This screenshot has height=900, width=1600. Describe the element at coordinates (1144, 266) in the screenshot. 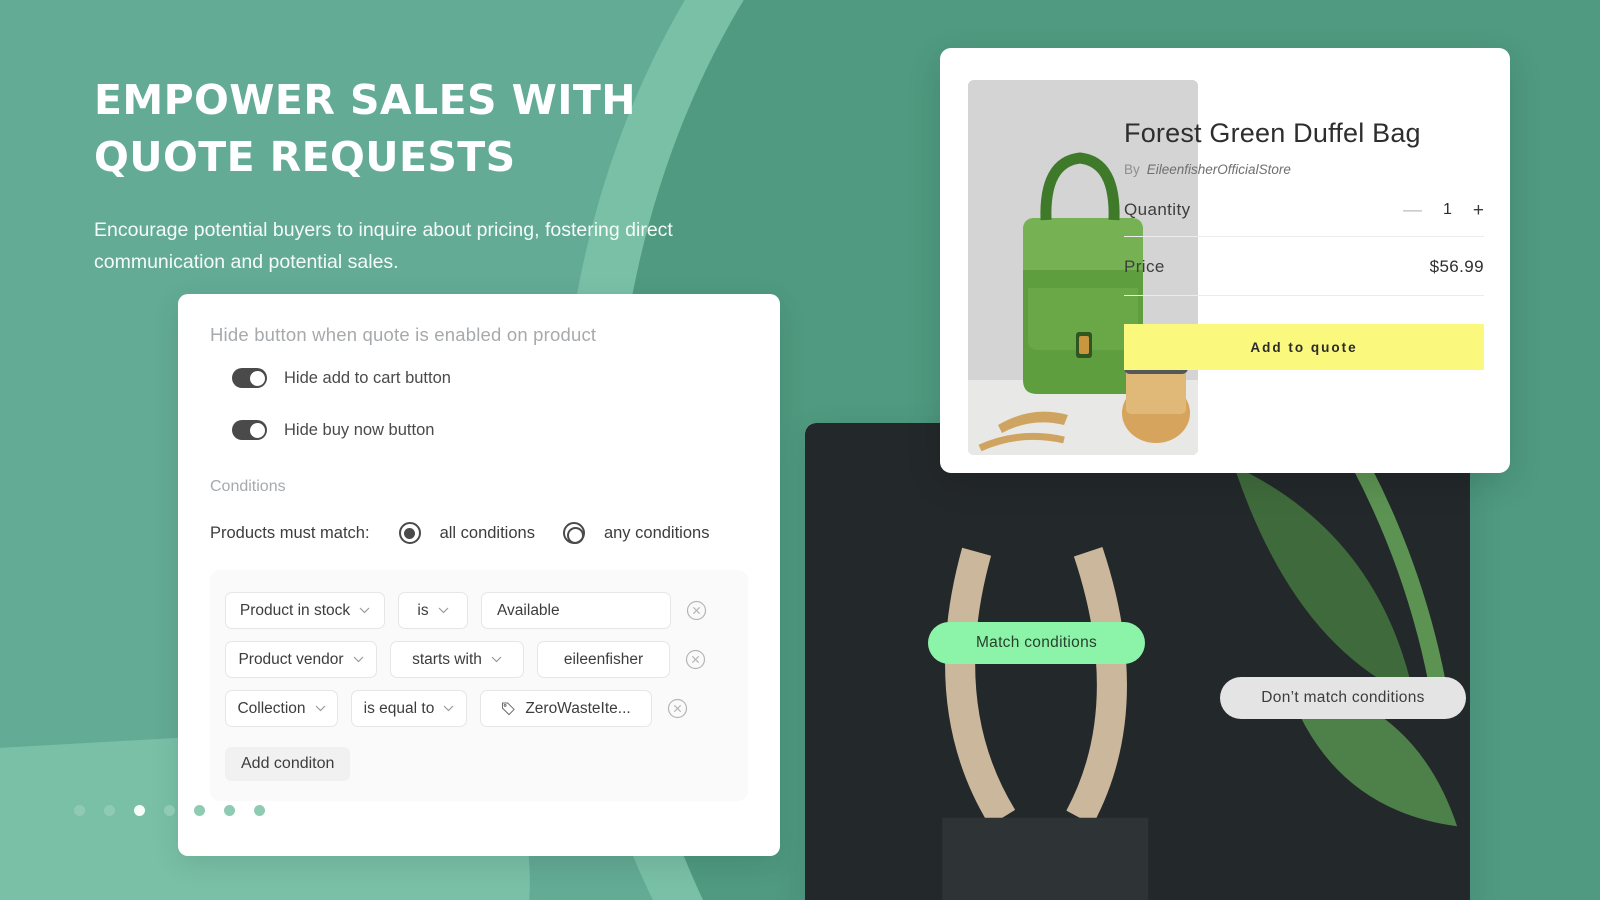

I see `price-label: Price` at that location.